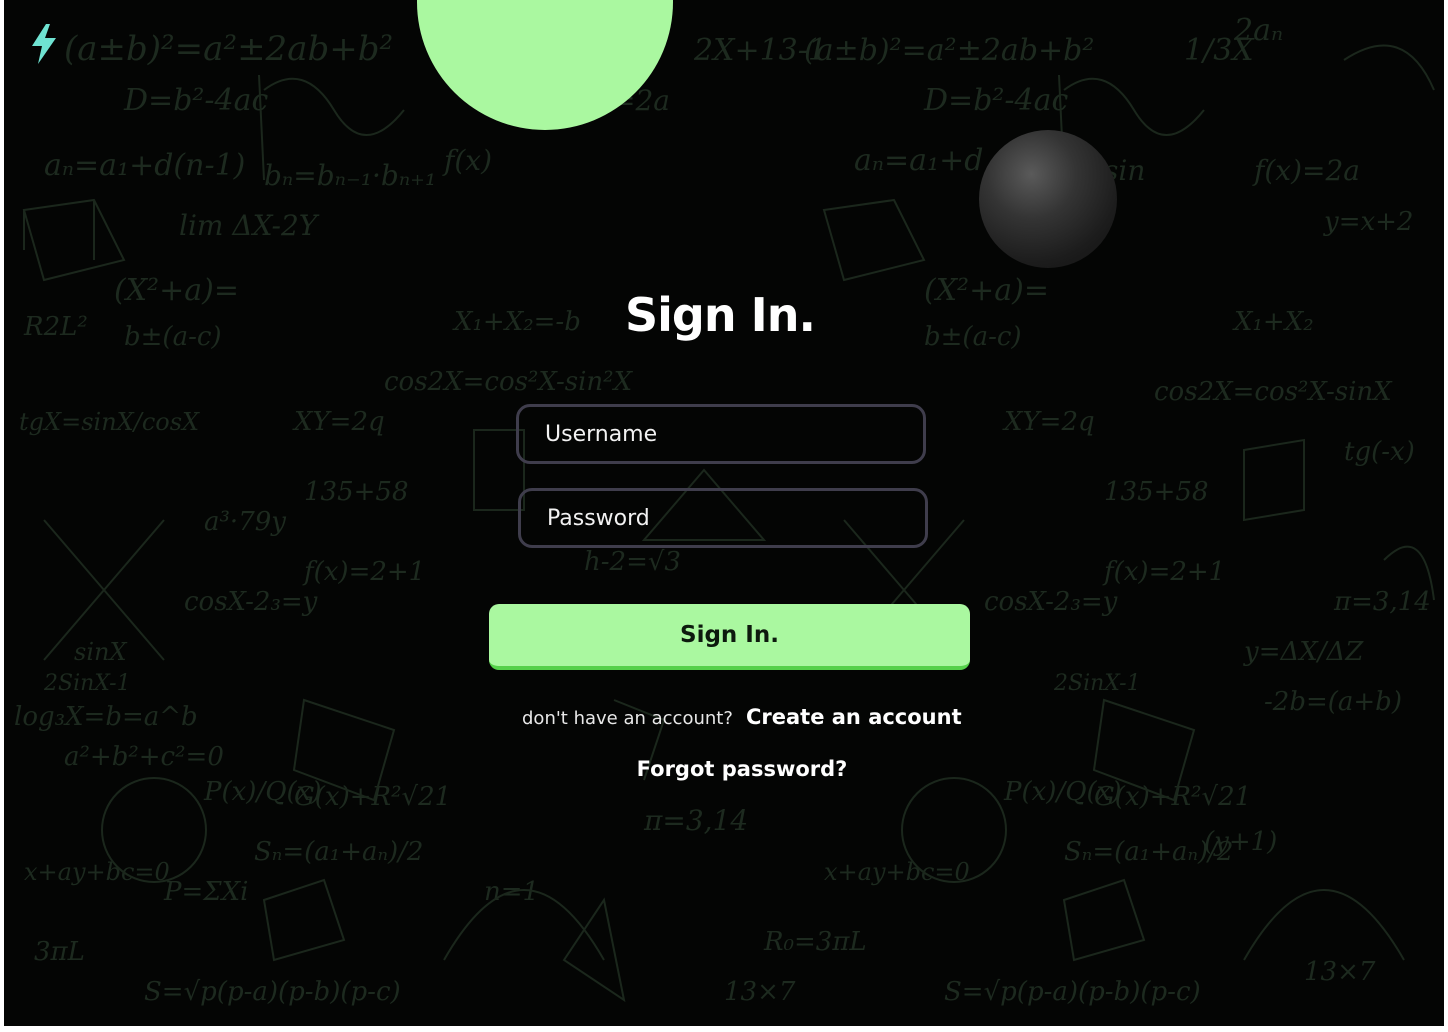  What do you see at coordinates (467, 160) in the screenshot?
I see `svg-text: f(x)` at bounding box center [467, 160].